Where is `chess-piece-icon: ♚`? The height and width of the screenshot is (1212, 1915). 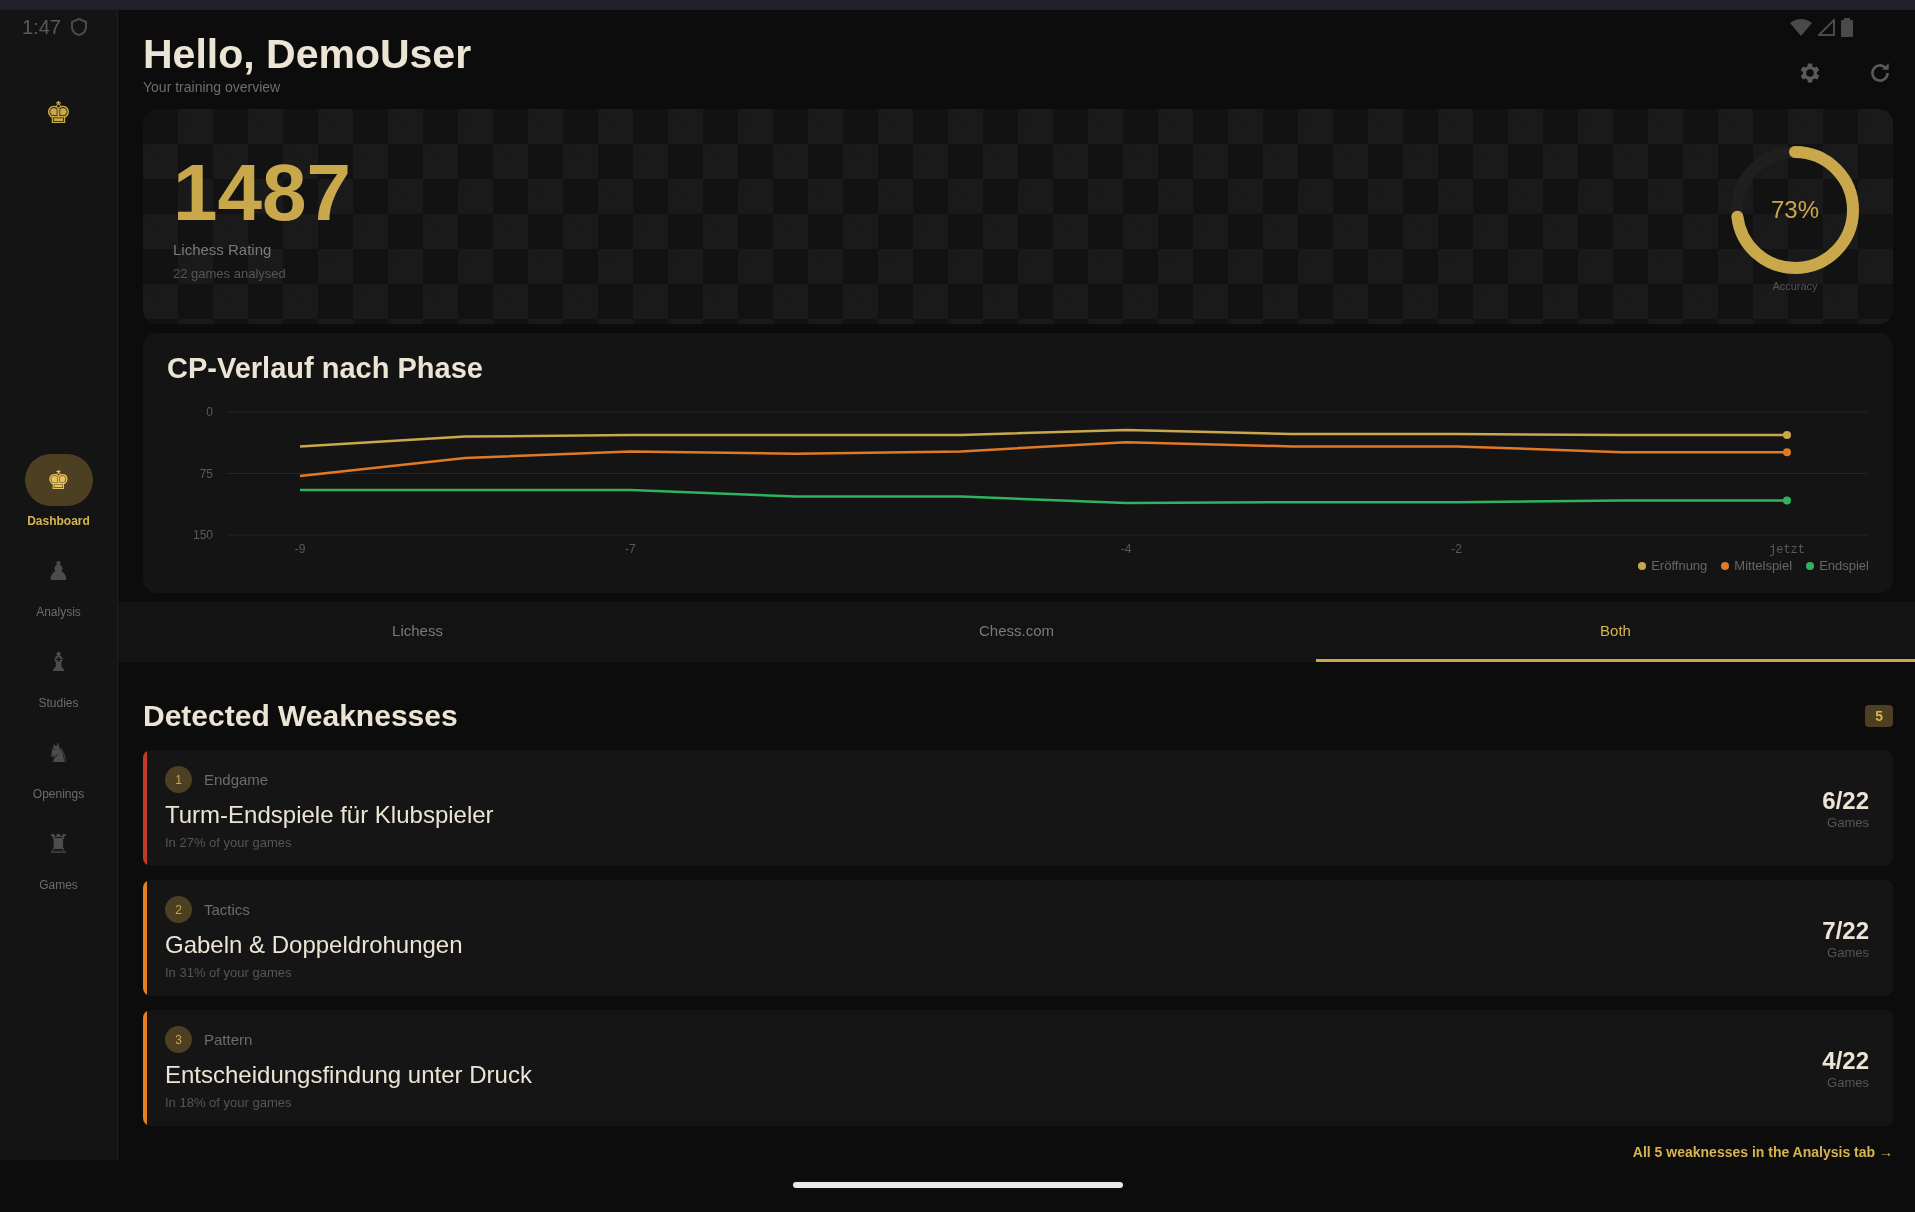 chess-piece-icon: ♚ is located at coordinates (58, 480).